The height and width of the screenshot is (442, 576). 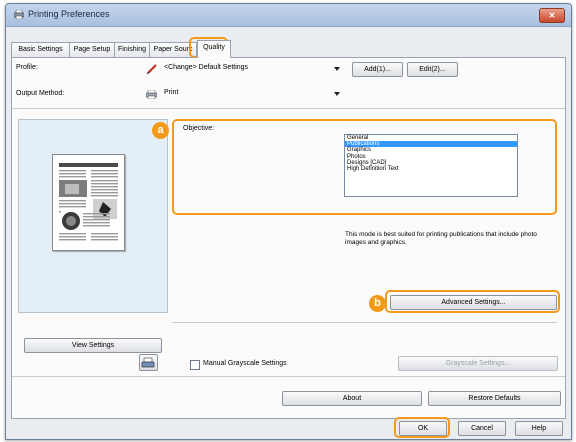 I want to click on callout-badge-a: a, so click(x=160, y=130).